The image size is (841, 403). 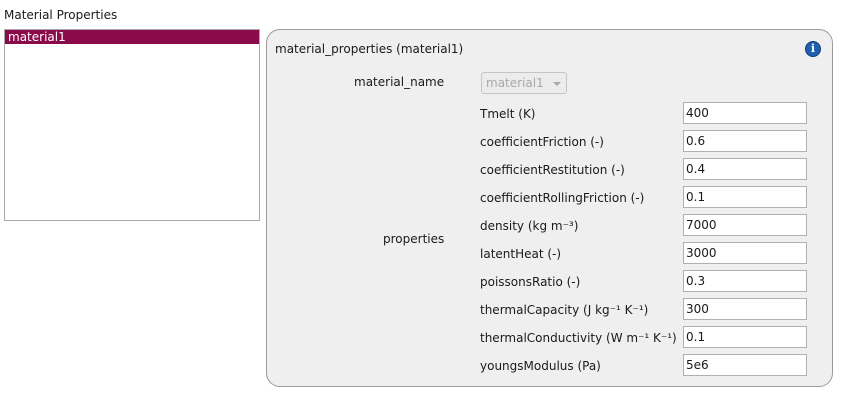 I want to click on property-row: thermalConductivity (W m⁻¹ K⁻¹), so click(x=549, y=340).